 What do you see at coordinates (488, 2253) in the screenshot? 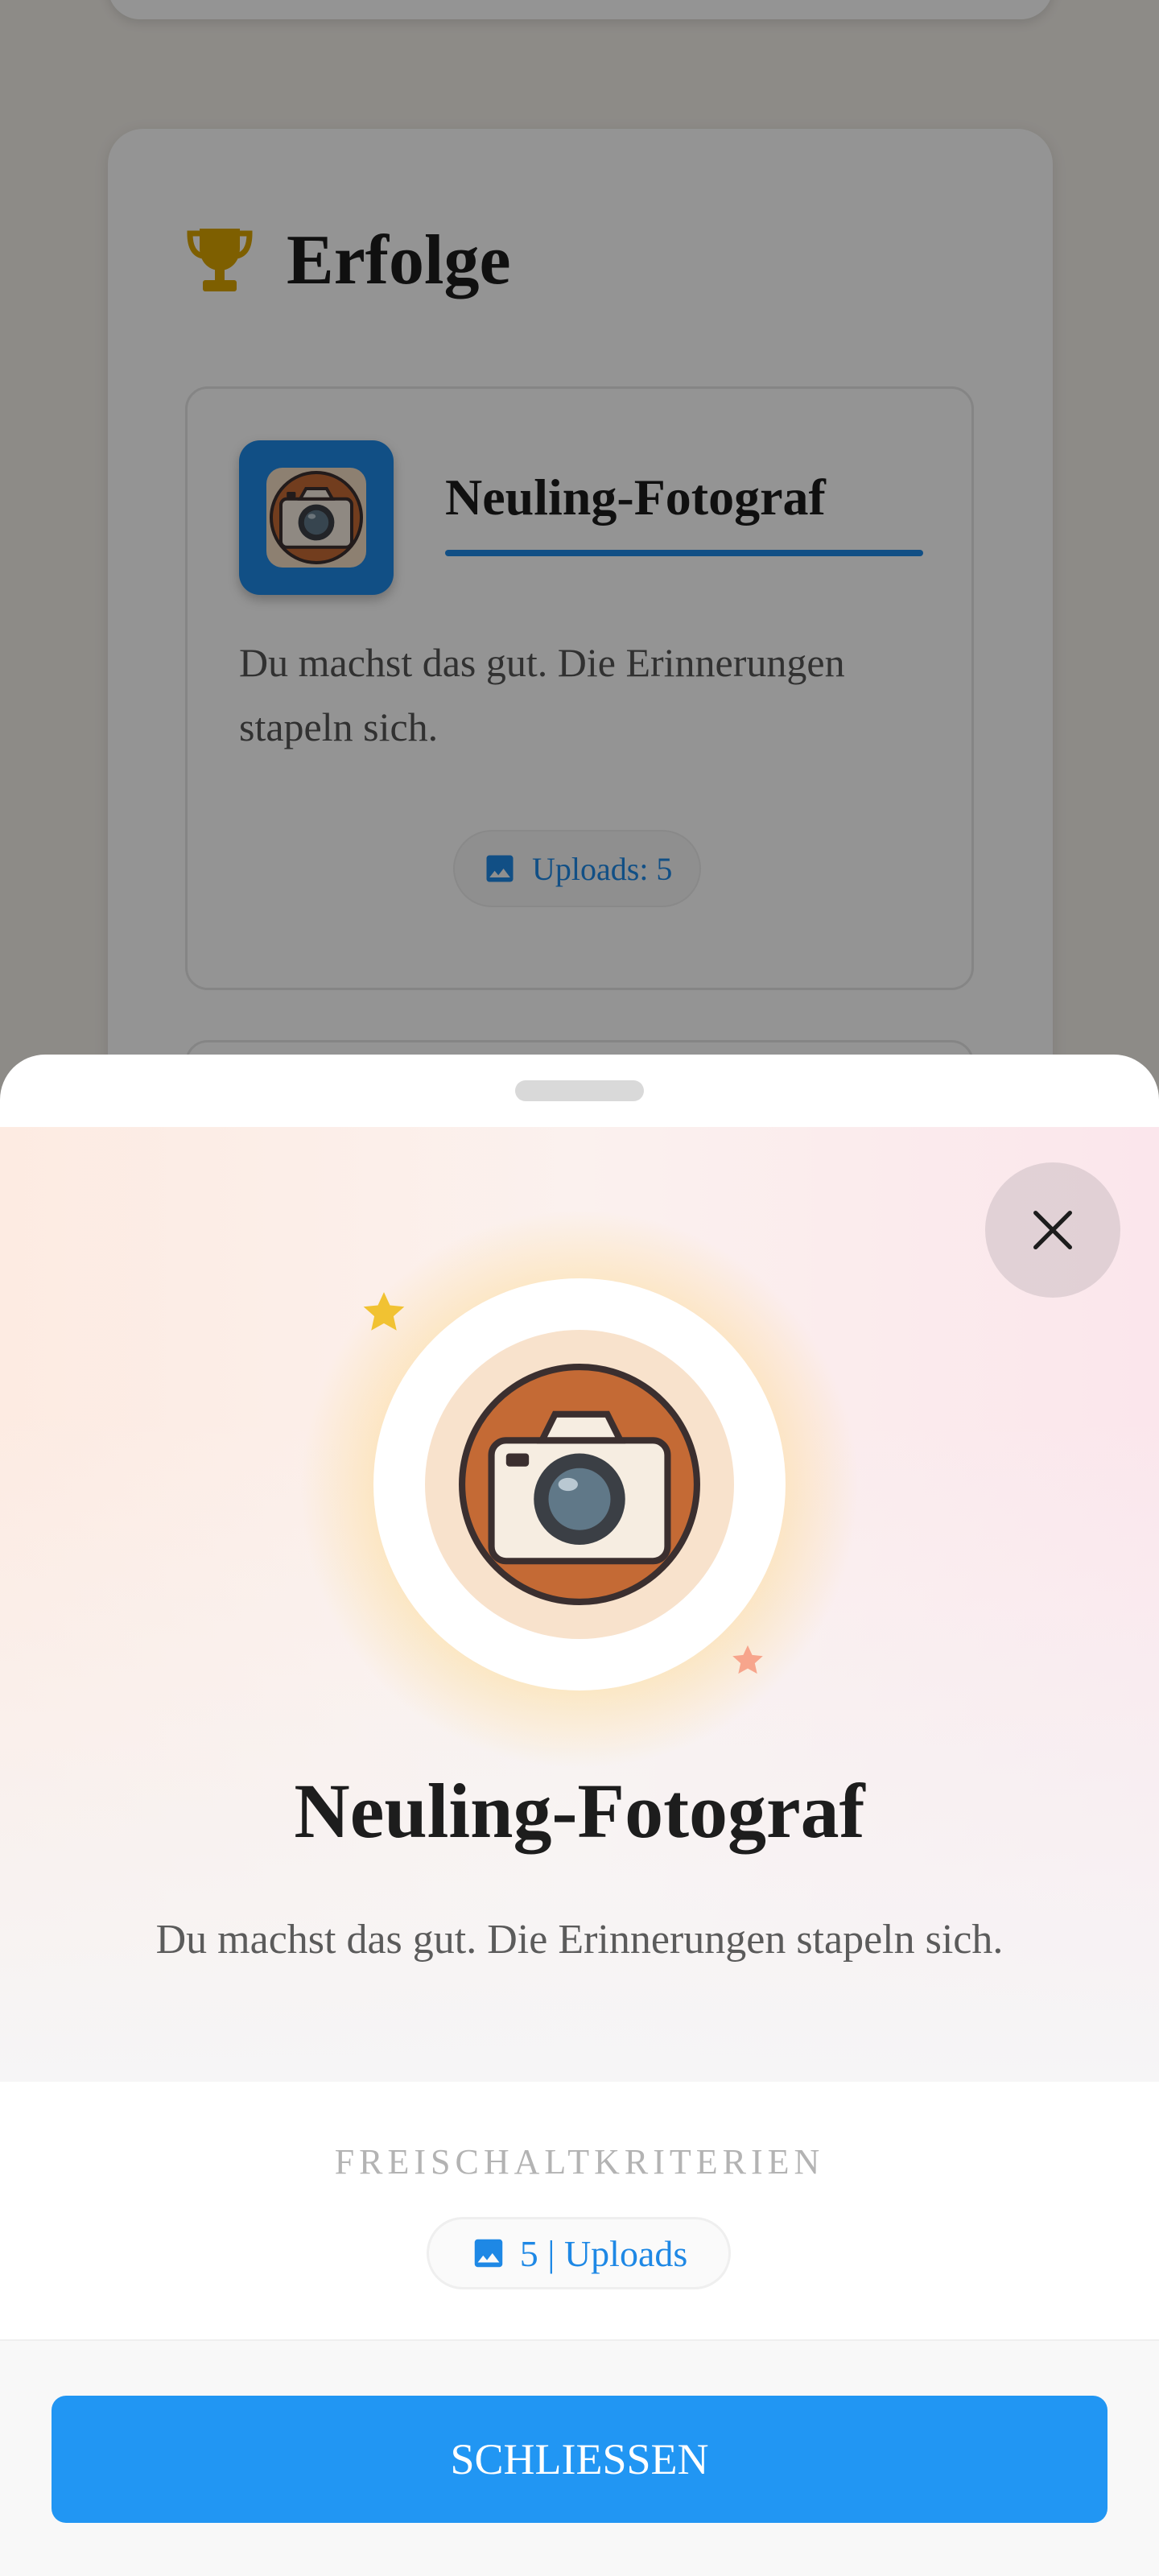
I see `image-icon` at bounding box center [488, 2253].